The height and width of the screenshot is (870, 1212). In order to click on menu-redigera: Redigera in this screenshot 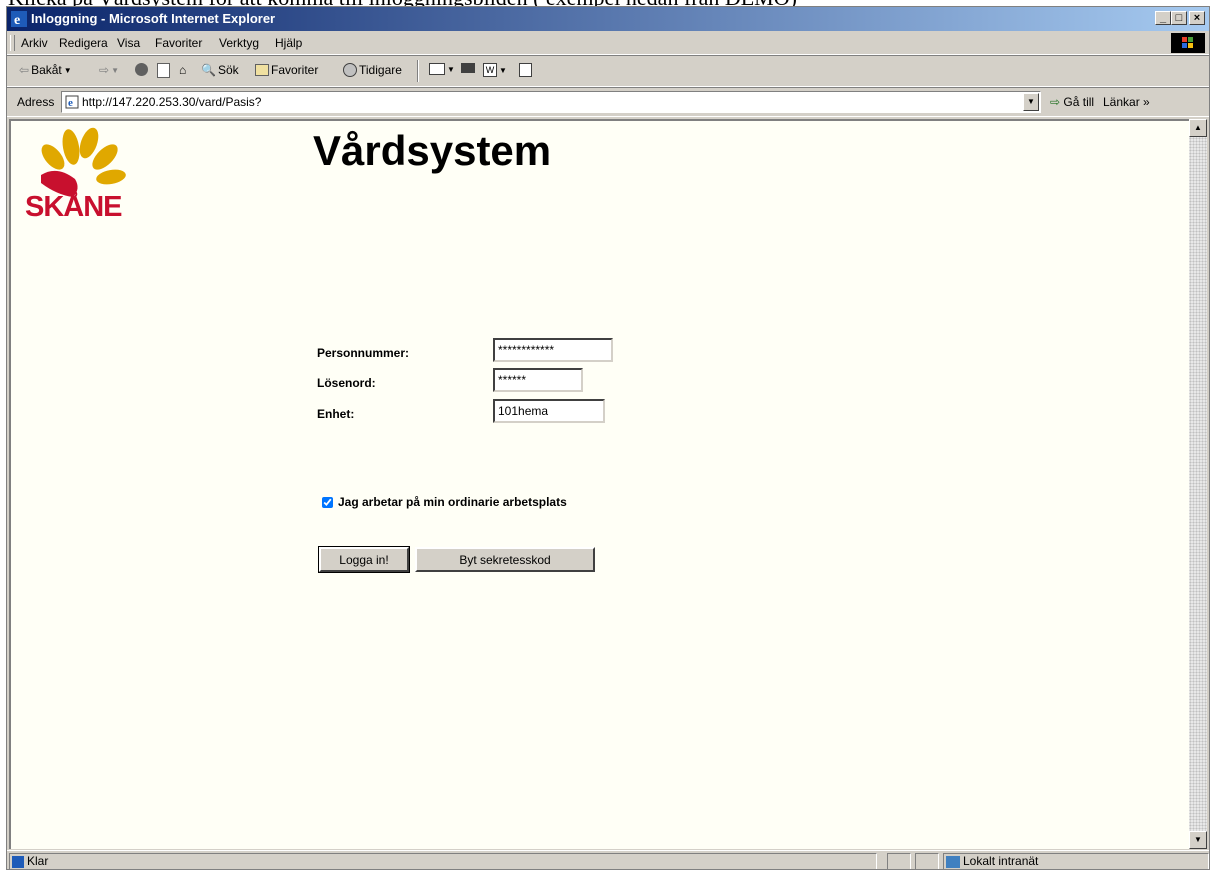, I will do `click(83, 43)`.